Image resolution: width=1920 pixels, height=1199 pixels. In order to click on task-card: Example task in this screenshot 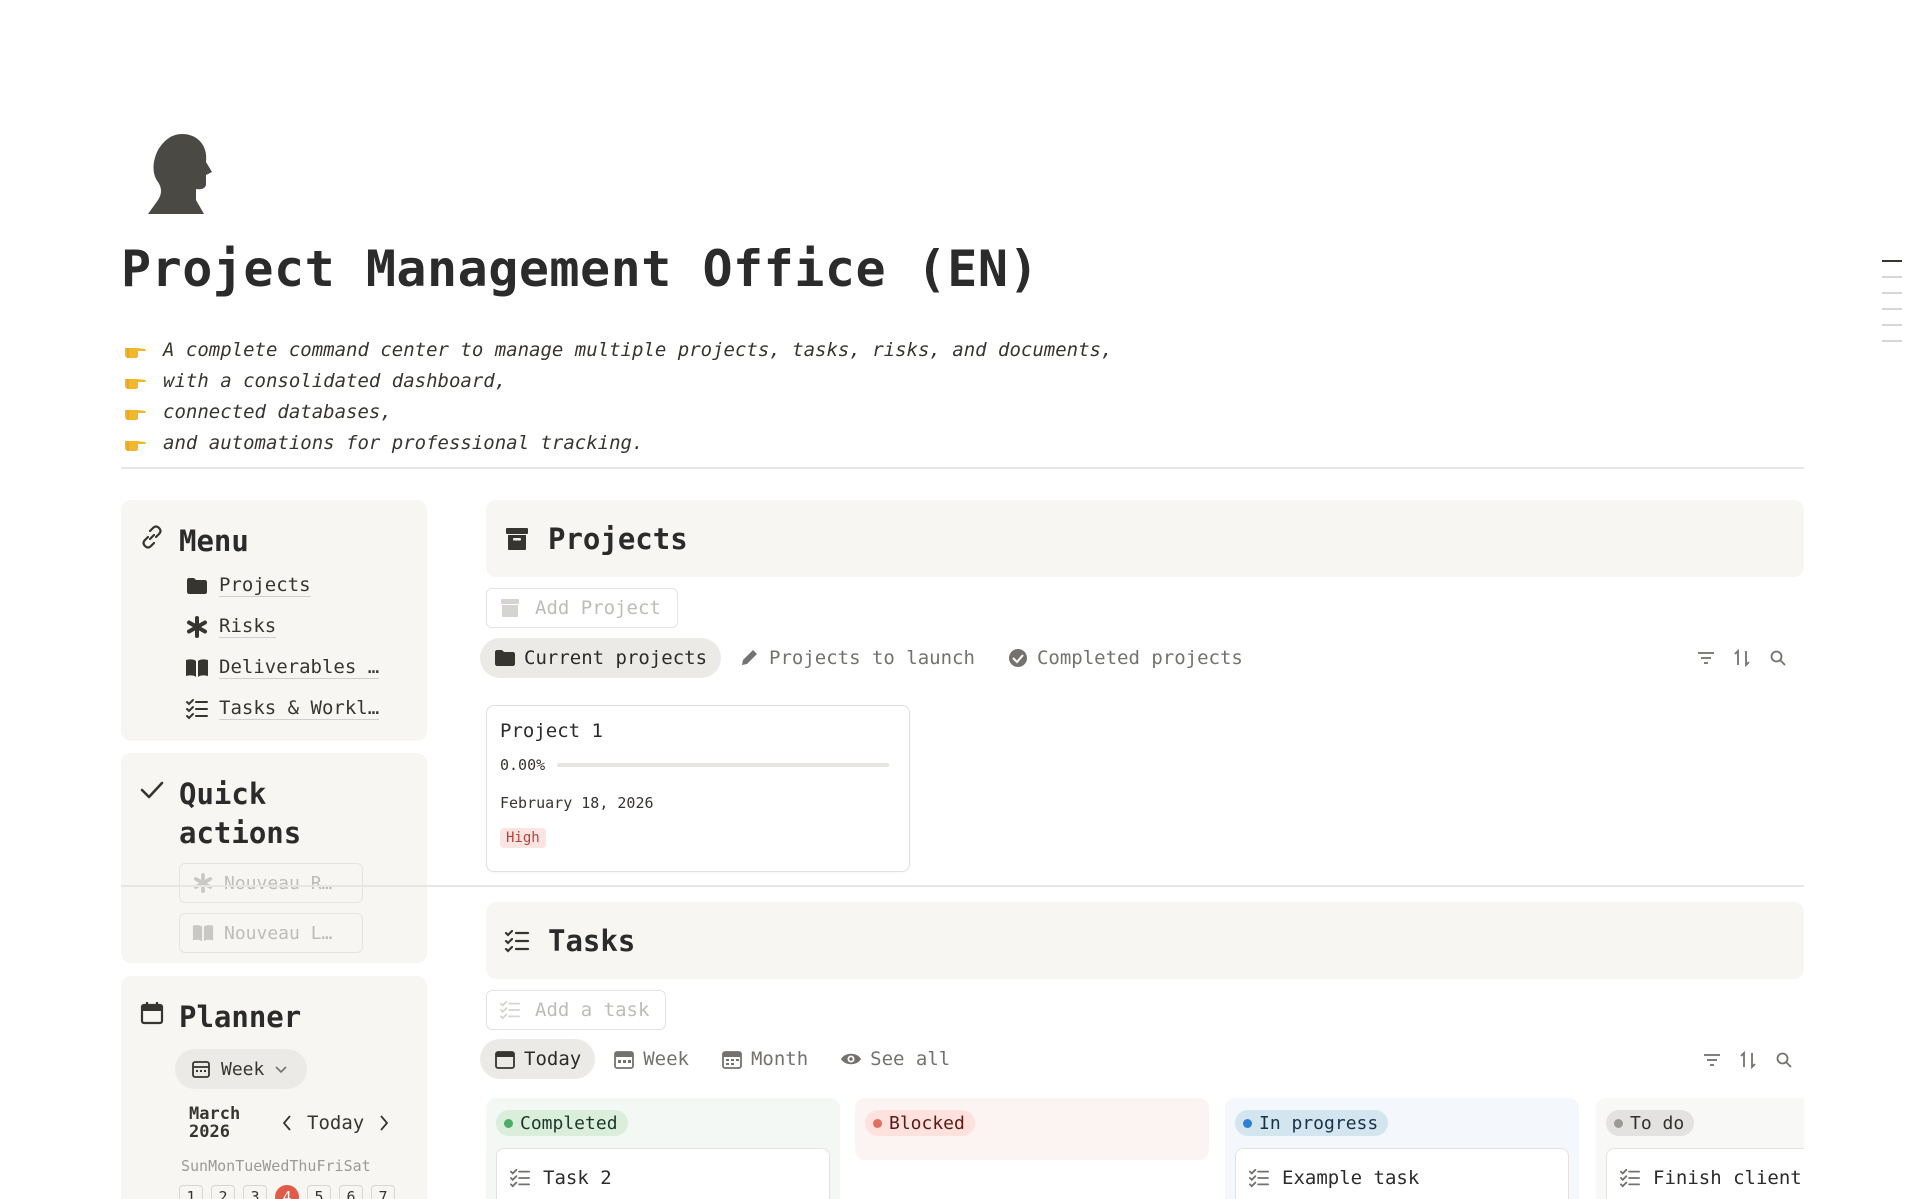, I will do `click(1402, 1173)`.